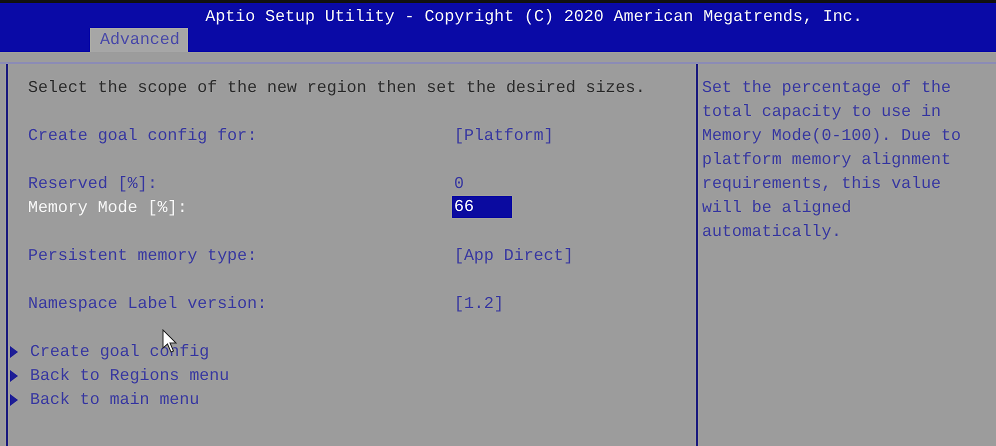 This screenshot has width=996, height=446. I want to click on submenu-item: Back to main menu, so click(115, 400).